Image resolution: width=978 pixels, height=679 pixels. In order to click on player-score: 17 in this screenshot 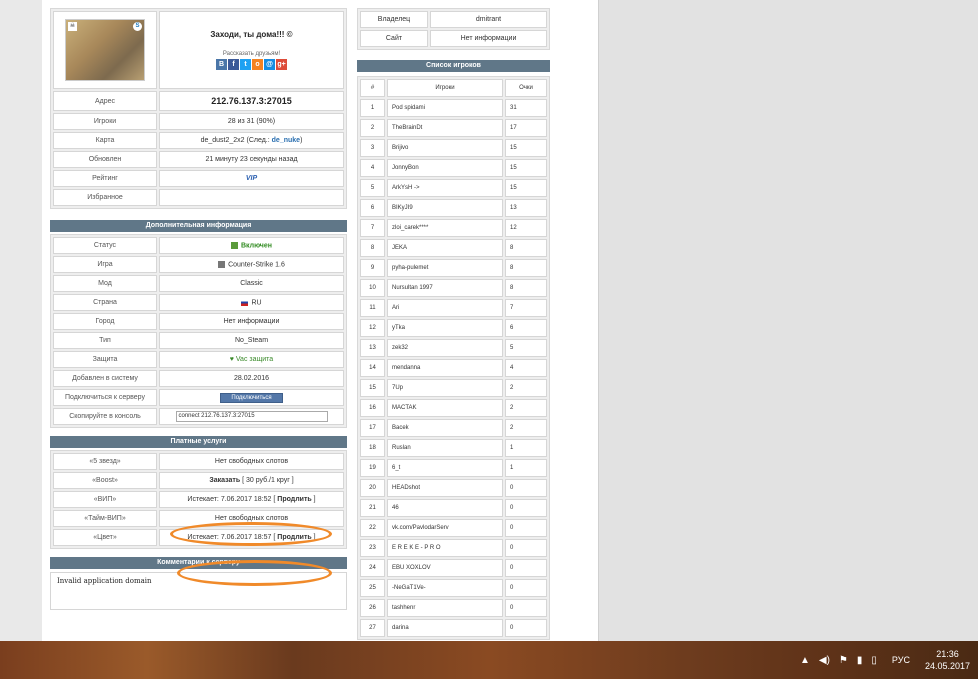, I will do `click(526, 128)`.